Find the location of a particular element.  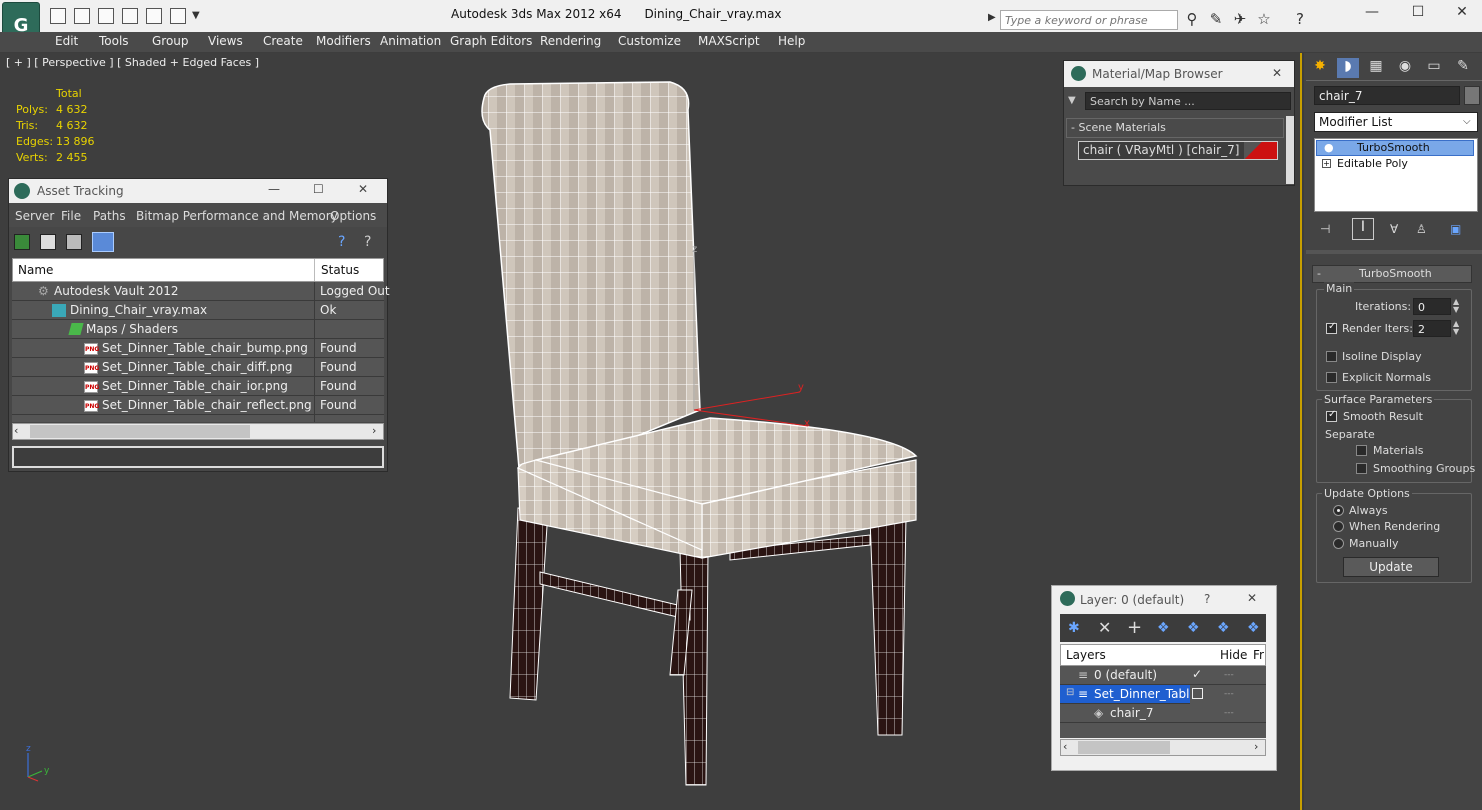

modifier-list-dropdown: Modifier List is located at coordinates (1396, 122).